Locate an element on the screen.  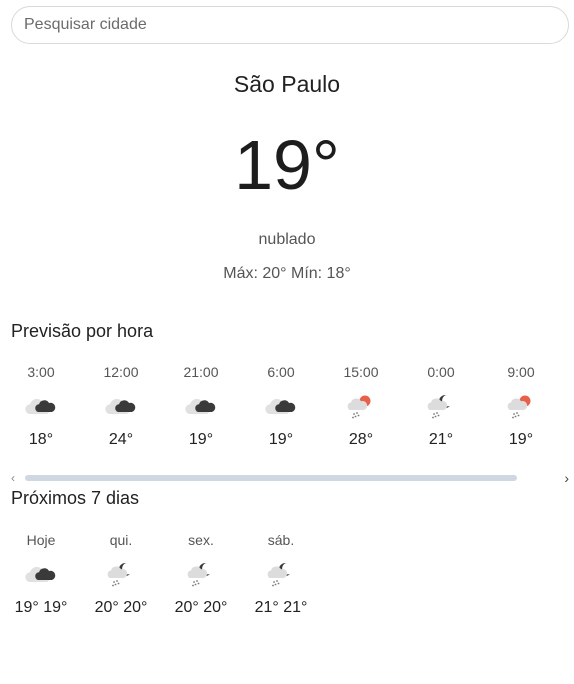
hour-temperature: 28° is located at coordinates (361, 439).